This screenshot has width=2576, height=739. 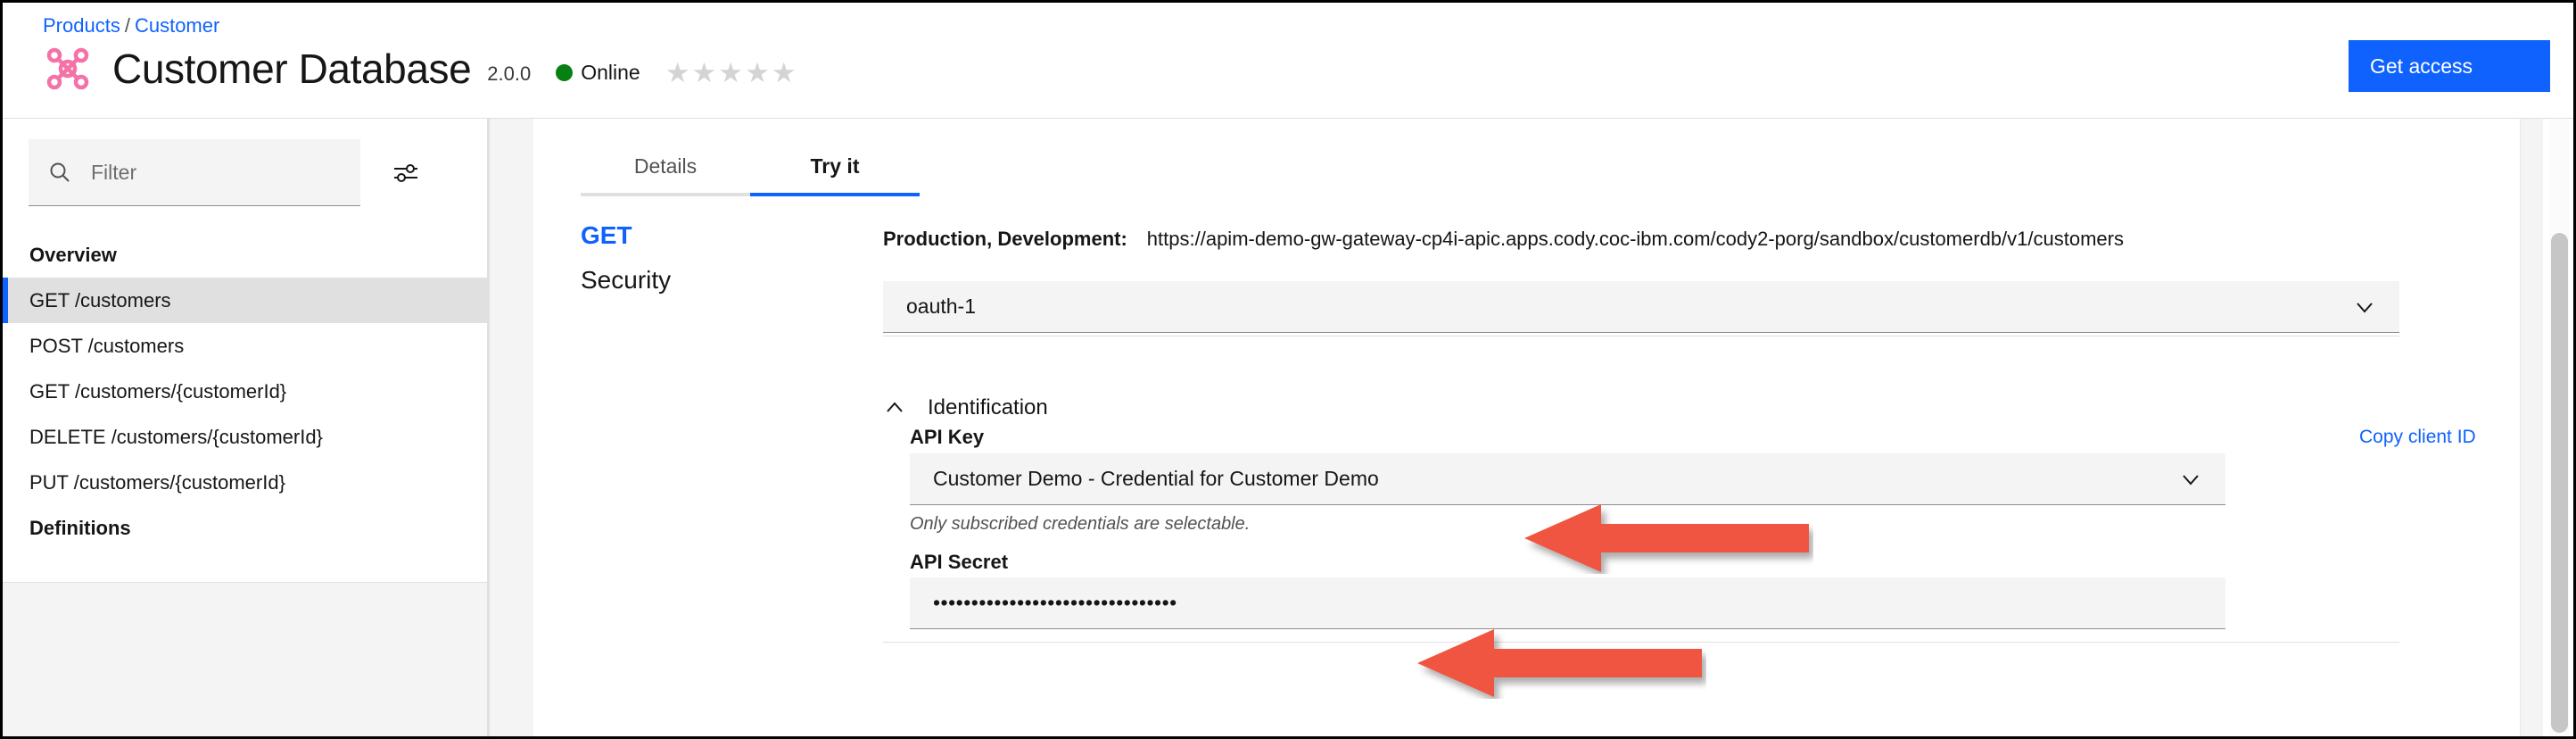 I want to click on rating-stars: ★ ★ ★ ★ ★, so click(x=731, y=73).